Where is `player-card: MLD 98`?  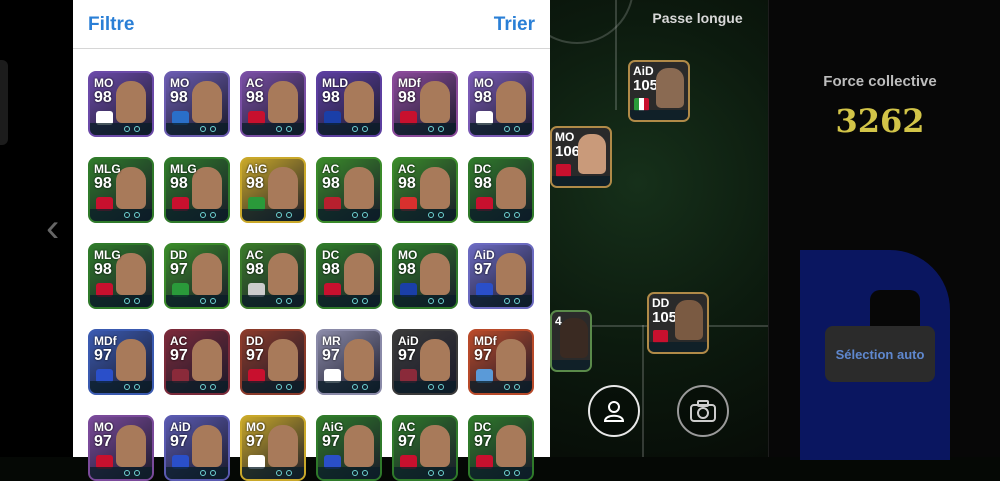
player-card: MLD 98 is located at coordinates (349, 104).